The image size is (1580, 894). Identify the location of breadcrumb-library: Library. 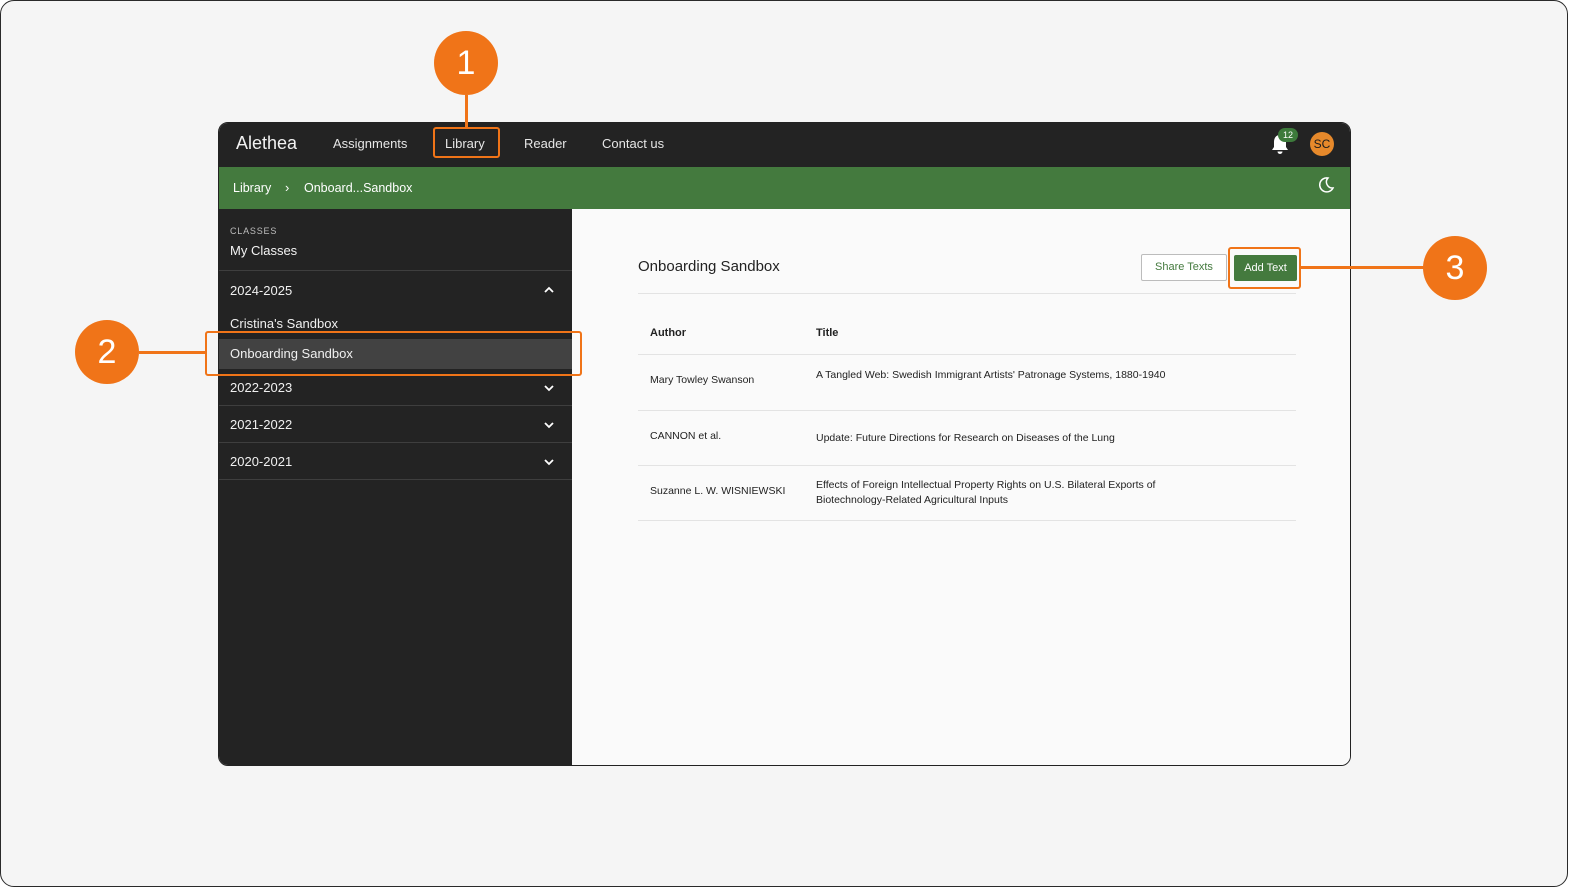
(252, 188).